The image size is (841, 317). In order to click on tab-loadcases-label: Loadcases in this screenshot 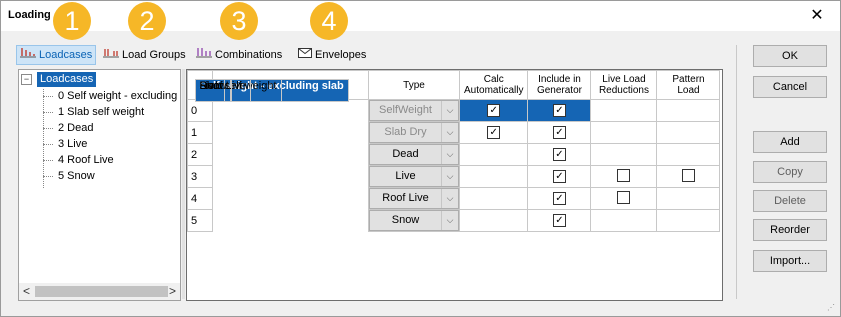, I will do `click(66, 55)`.